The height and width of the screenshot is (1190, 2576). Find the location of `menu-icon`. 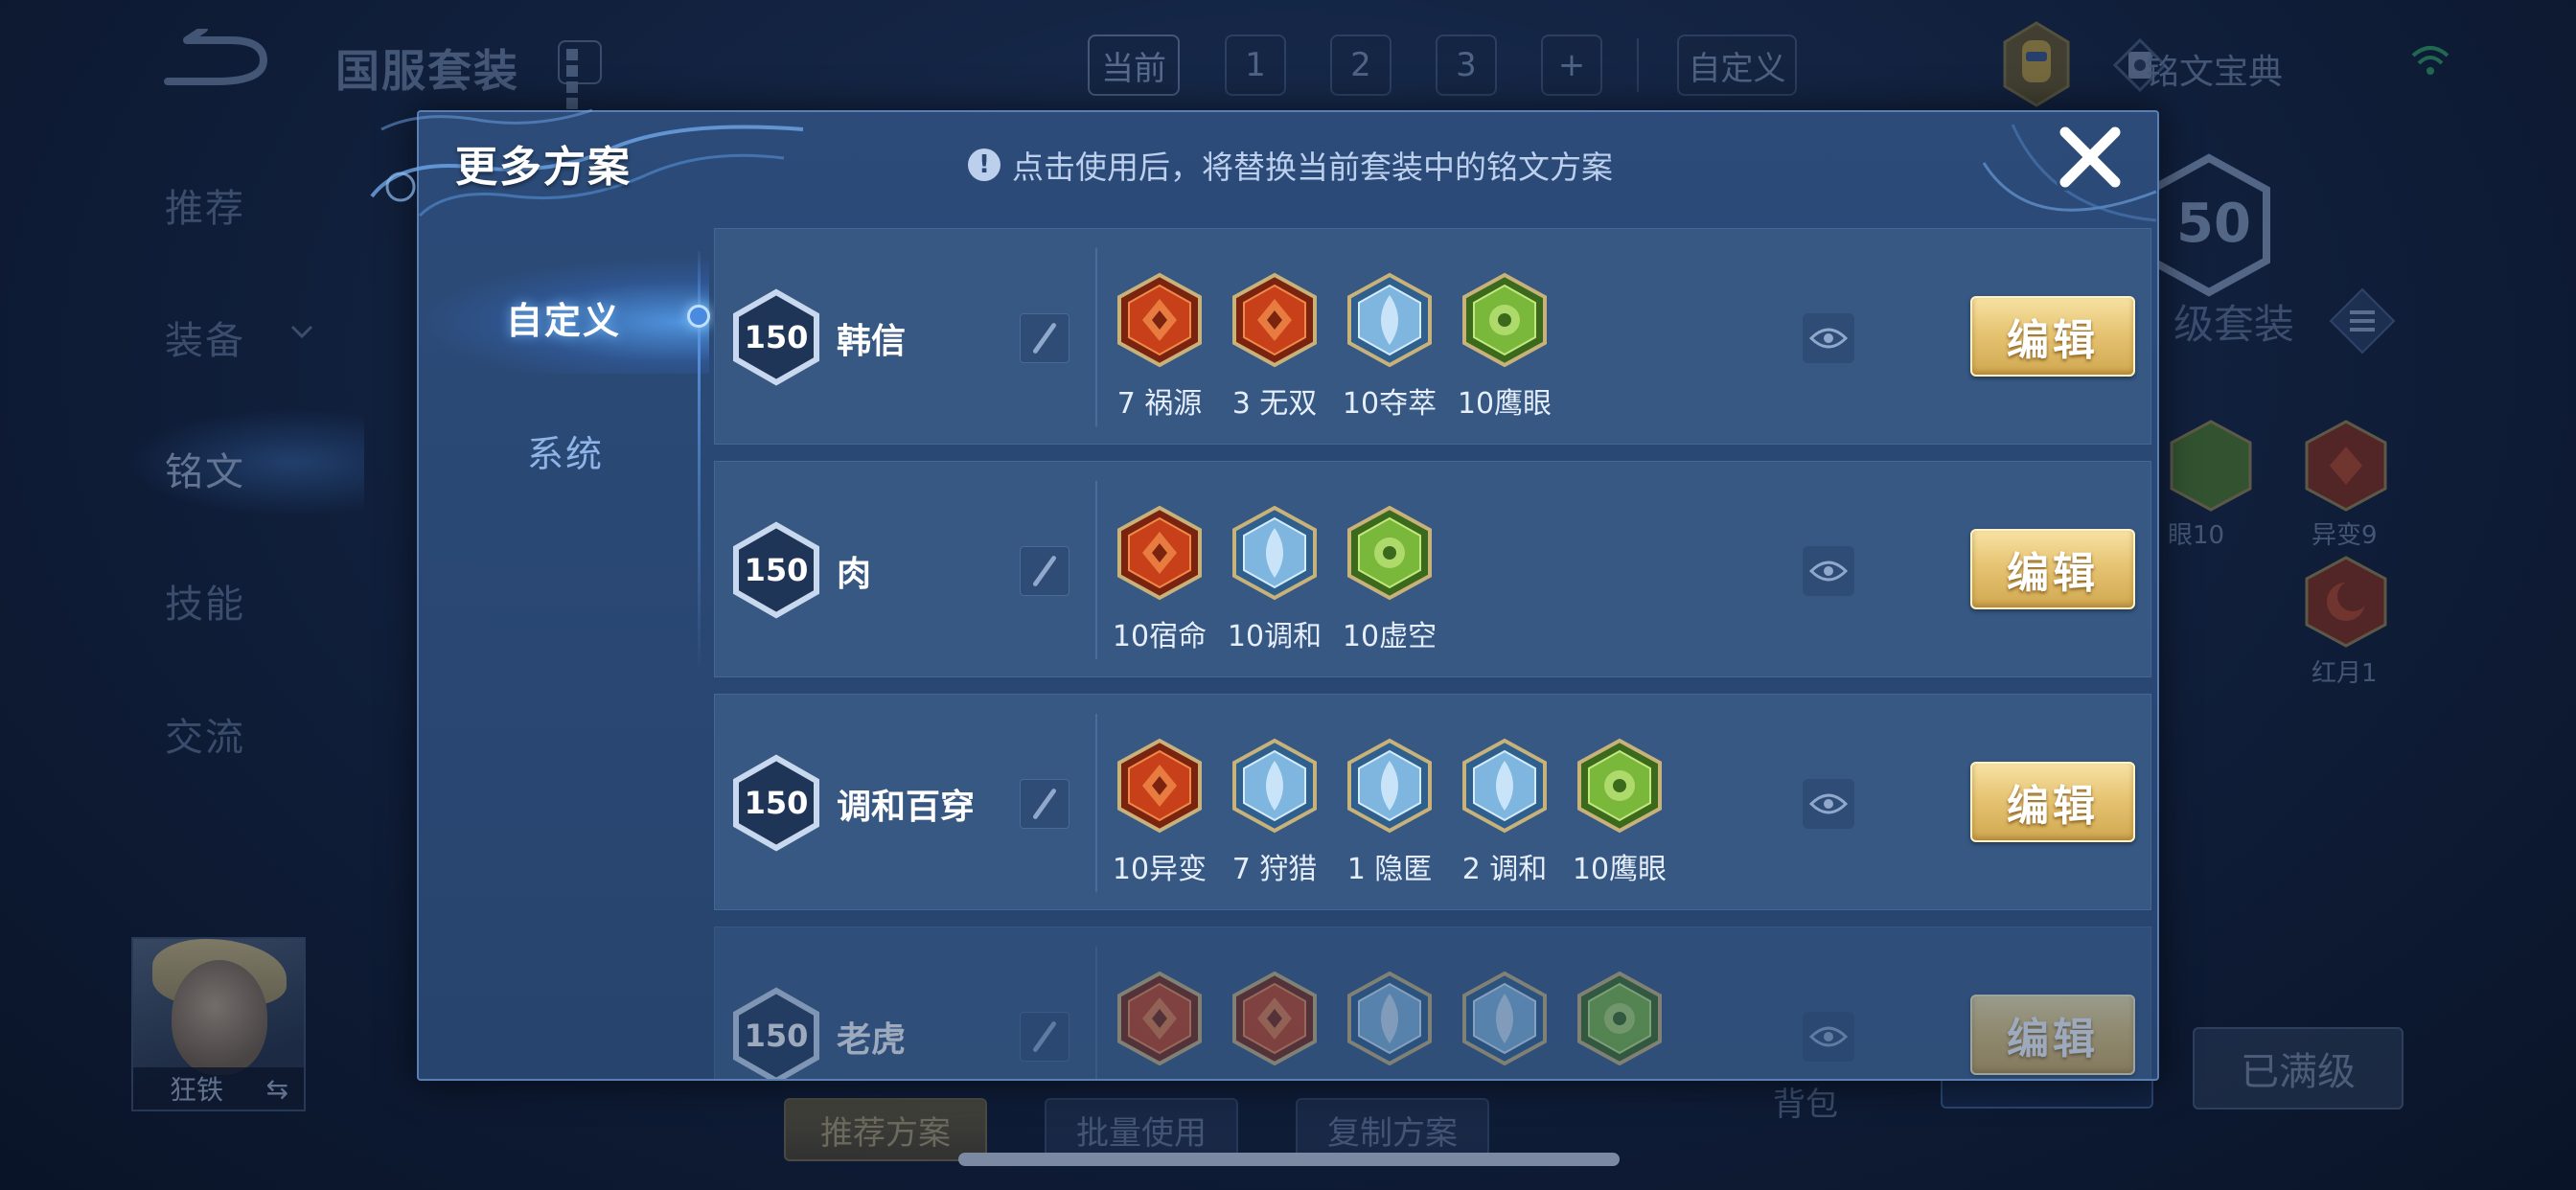

menu-icon is located at coordinates (2363, 321).